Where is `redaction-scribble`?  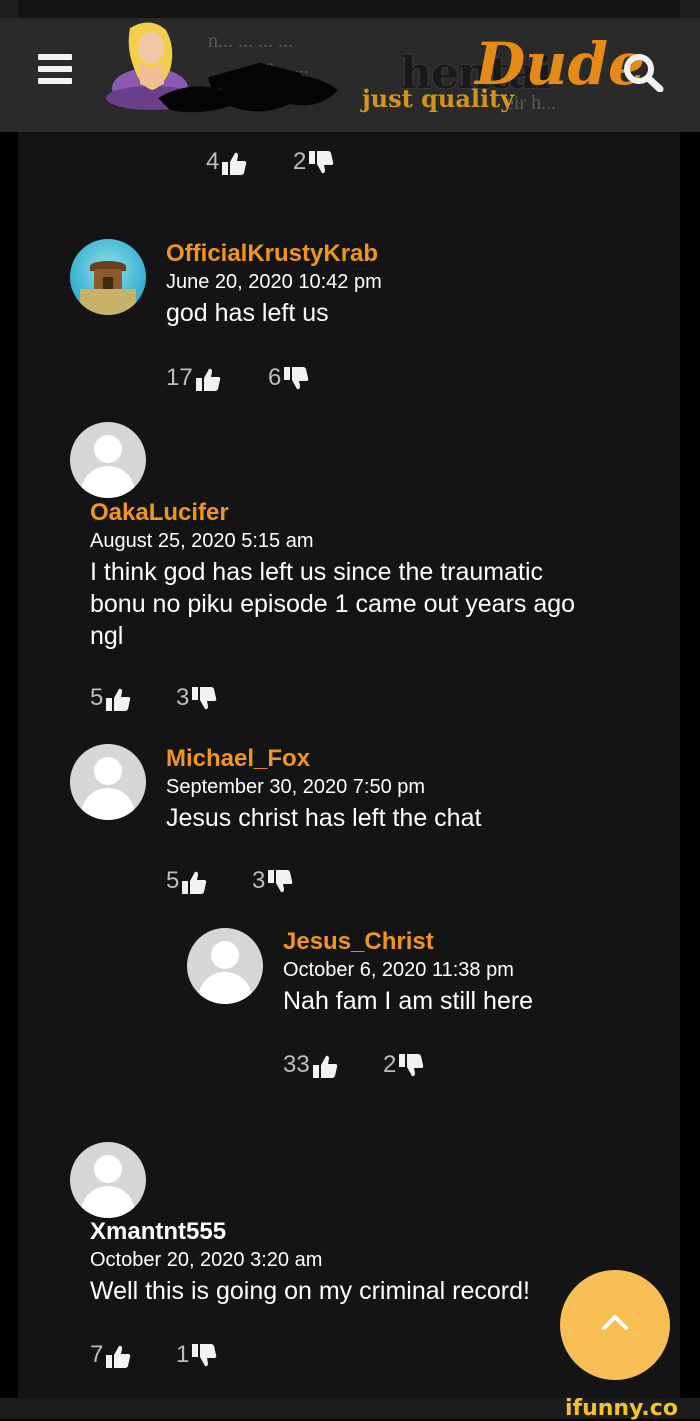
redaction-scribble is located at coordinates (248, 87).